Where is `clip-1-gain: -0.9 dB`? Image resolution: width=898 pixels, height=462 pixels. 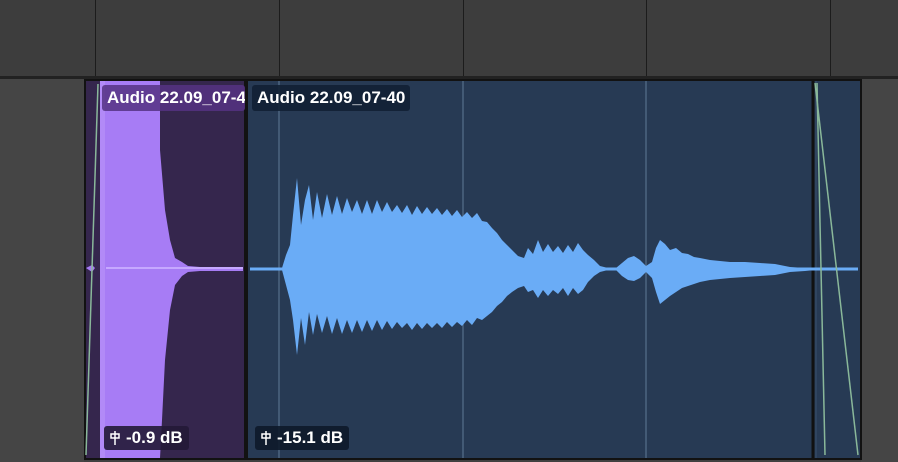
clip-1-gain: -0.9 dB is located at coordinates (146, 438).